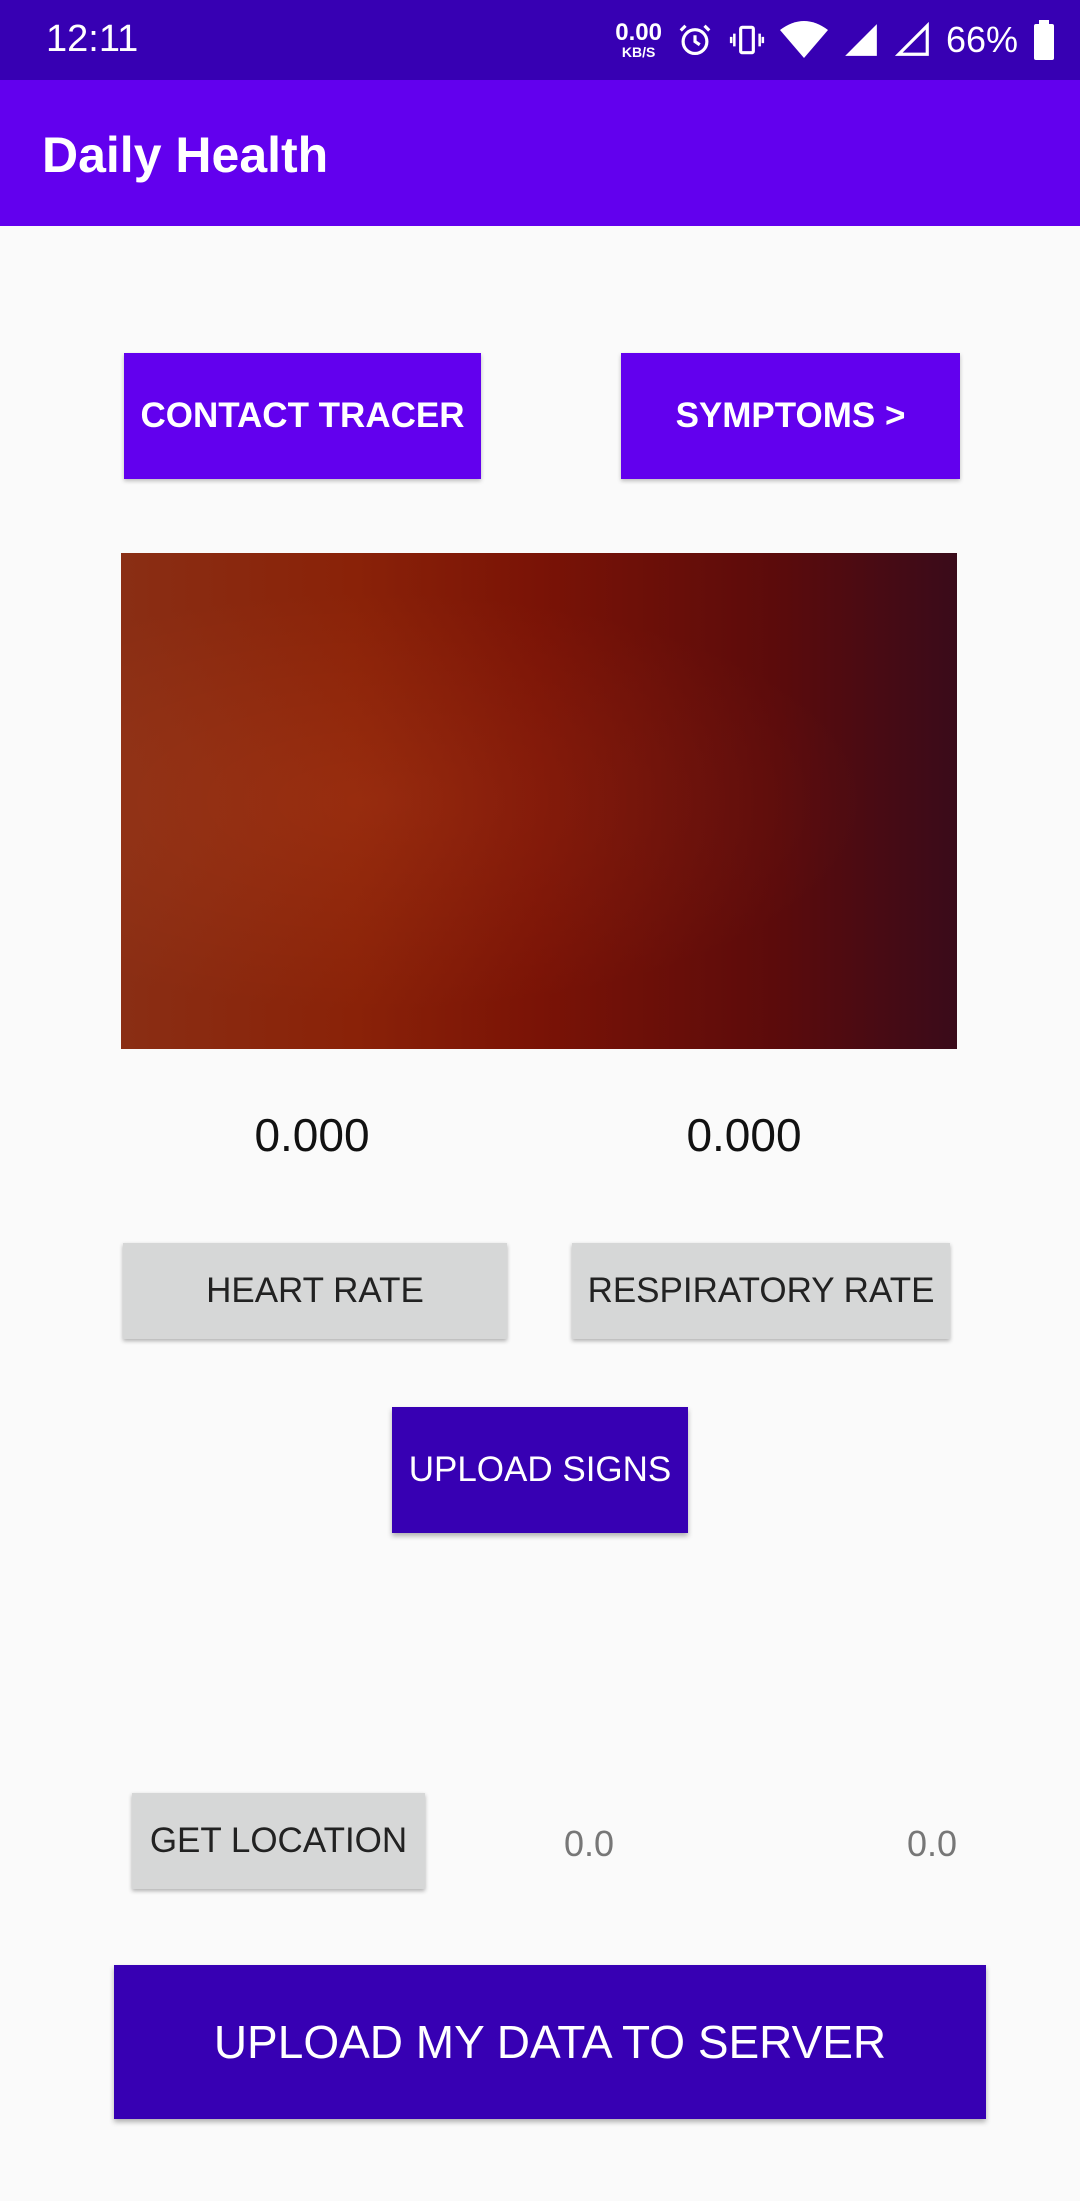 The height and width of the screenshot is (2201, 1080). What do you see at coordinates (861, 40) in the screenshot?
I see `cell-signal-icon` at bounding box center [861, 40].